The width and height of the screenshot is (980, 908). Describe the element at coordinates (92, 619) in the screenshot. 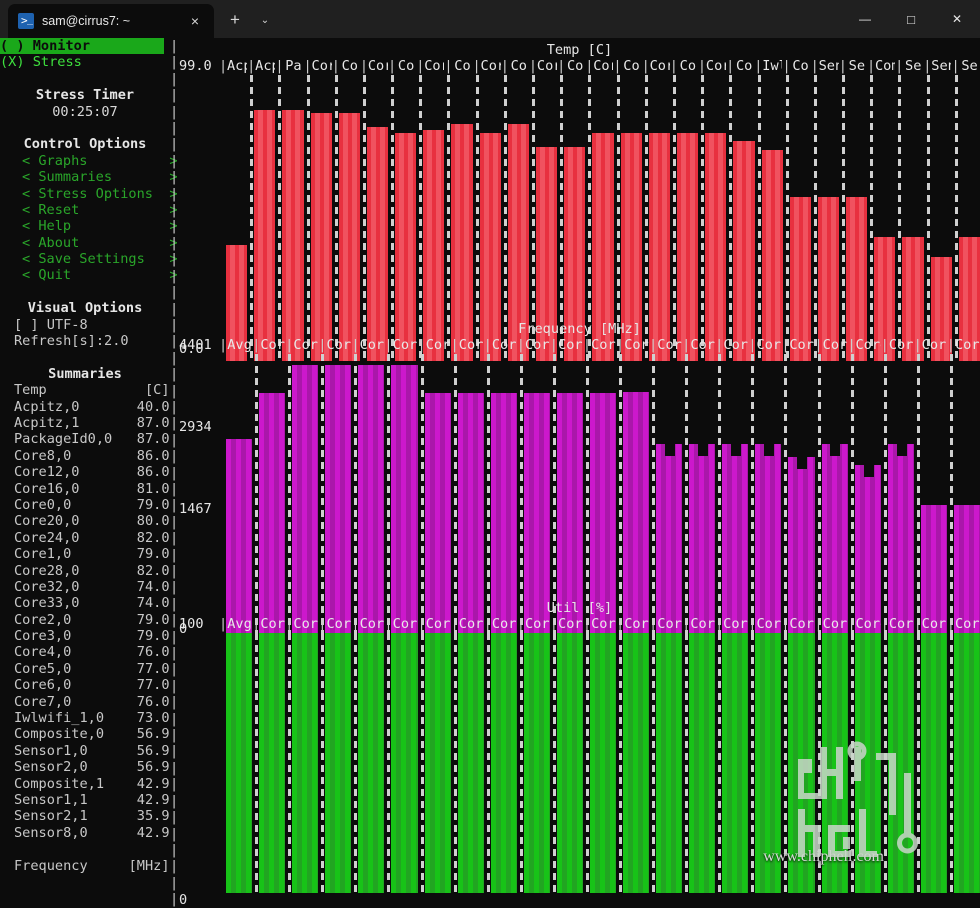

I see `summary-row: Core2,0 79.0` at that location.